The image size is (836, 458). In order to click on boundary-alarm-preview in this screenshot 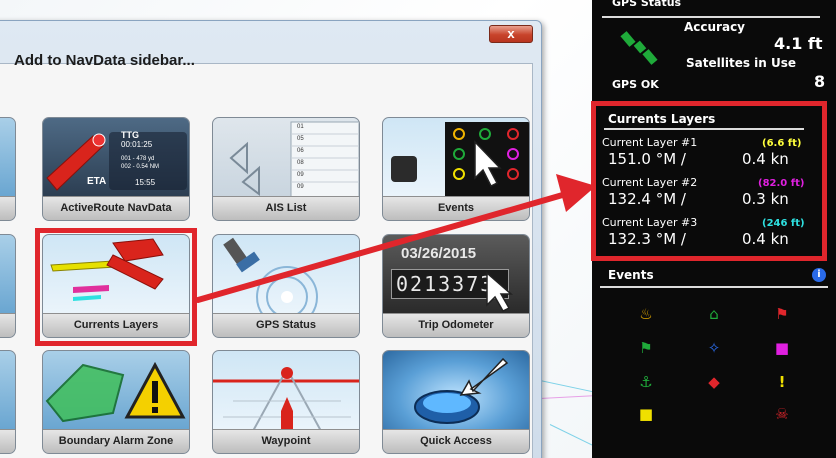, I will do `click(116, 390)`.